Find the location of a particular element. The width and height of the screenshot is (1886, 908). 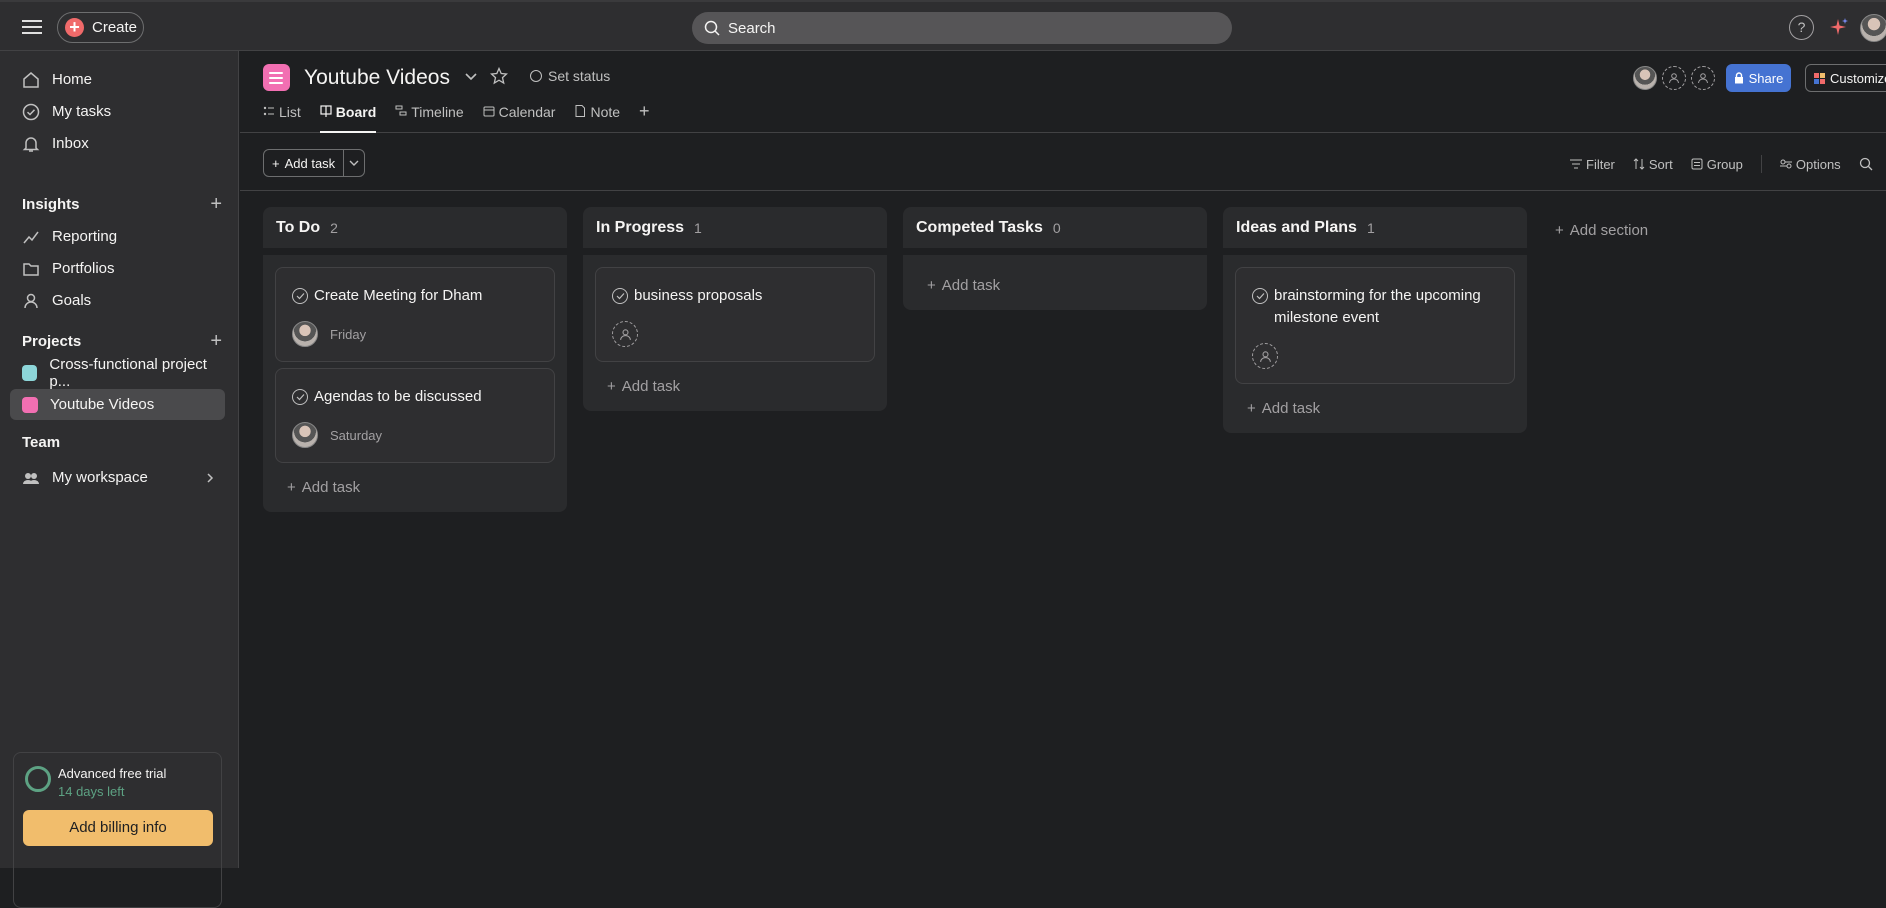

column-count: 1 is located at coordinates (698, 227).